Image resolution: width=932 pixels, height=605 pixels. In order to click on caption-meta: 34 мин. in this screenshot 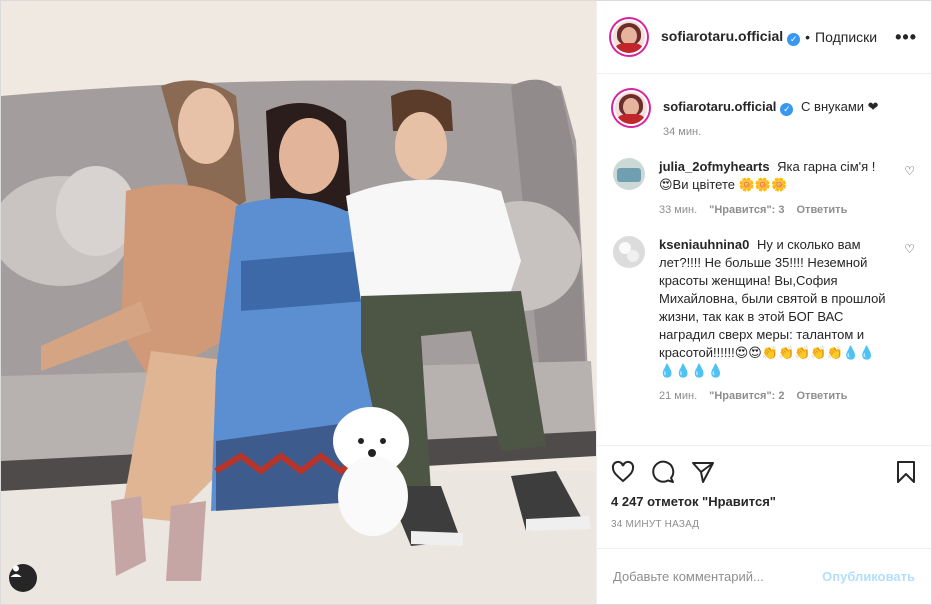, I will do `click(777, 132)`.